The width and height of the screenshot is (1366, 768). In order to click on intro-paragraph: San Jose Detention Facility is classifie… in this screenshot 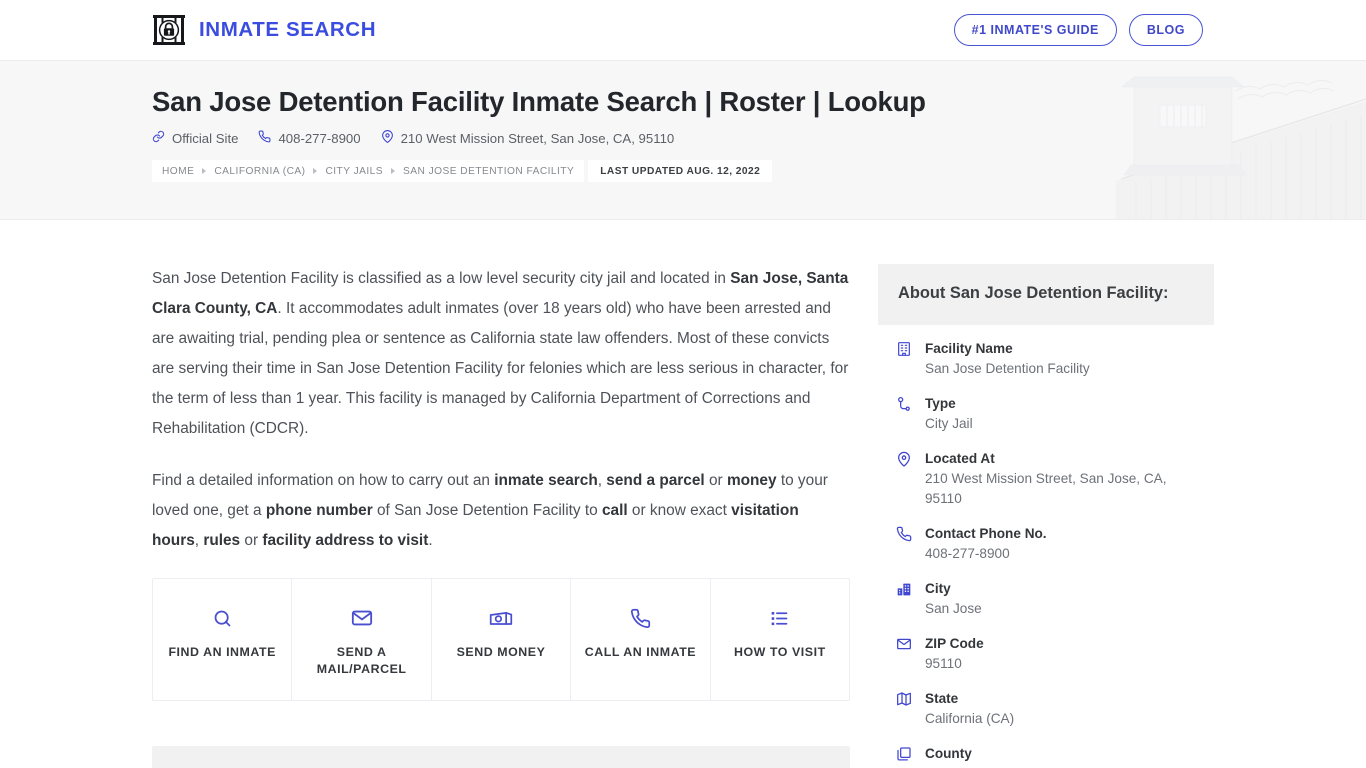, I will do `click(501, 354)`.